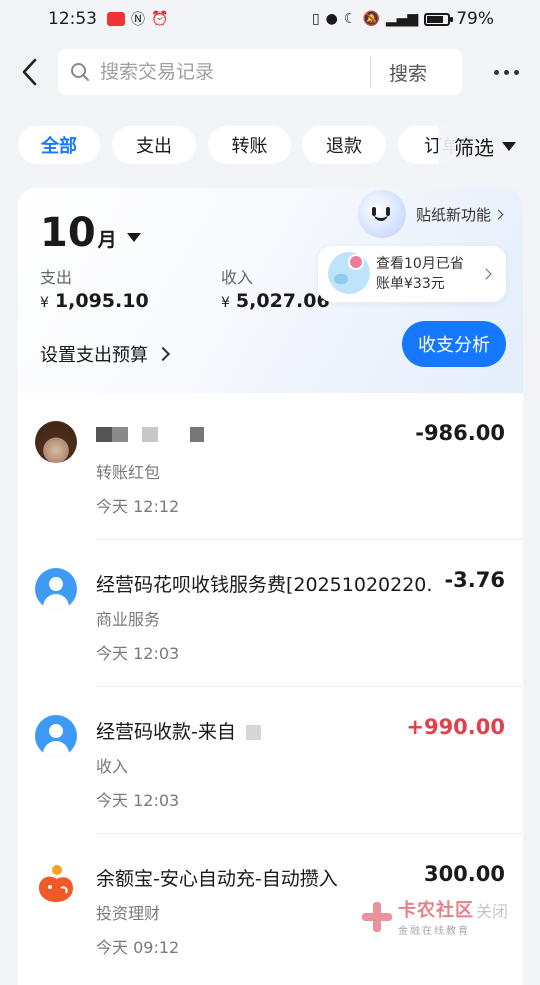 This screenshot has width=540, height=985. I want to click on savings-line-1: 查看10月已省, so click(420, 264).